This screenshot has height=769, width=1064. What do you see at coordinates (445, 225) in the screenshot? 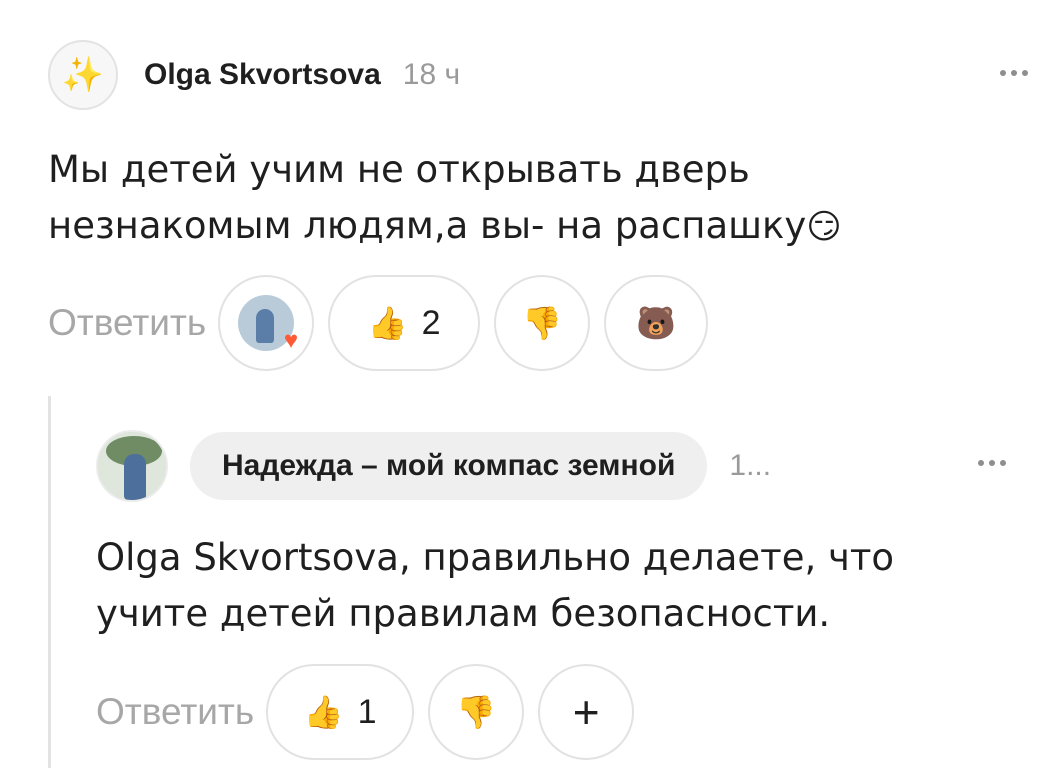
I see `comment-text-line: незнакомым людям,а вы- на распашку😏` at bounding box center [445, 225].